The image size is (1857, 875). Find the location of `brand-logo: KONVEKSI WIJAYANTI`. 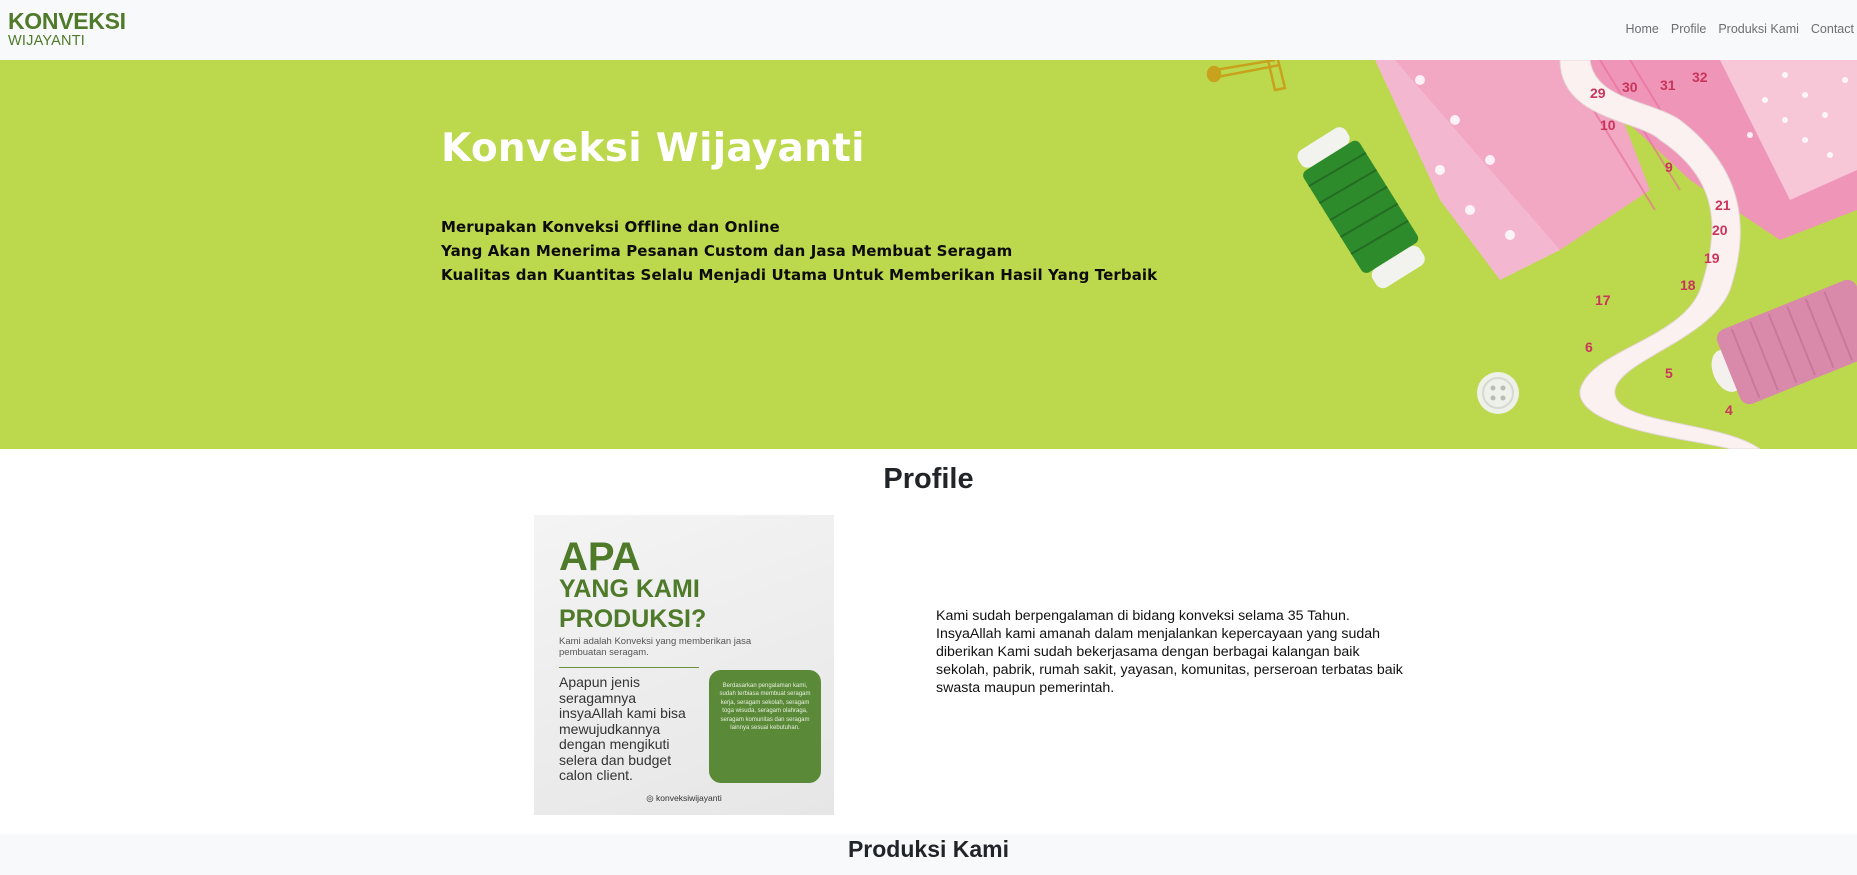

brand-logo: KONVEKSI WIJAYANTI is located at coordinates (67, 29).